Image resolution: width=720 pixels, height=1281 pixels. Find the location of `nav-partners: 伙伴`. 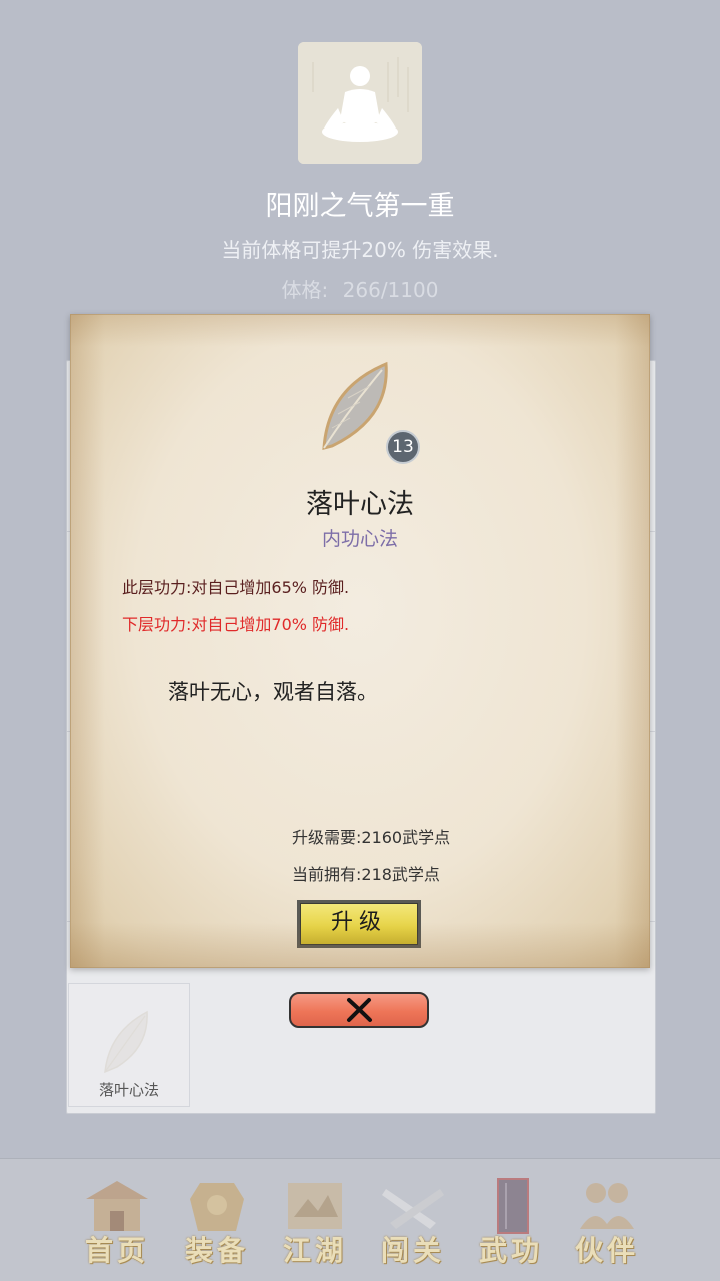

nav-partners: 伙伴 is located at coordinates (607, 1220).